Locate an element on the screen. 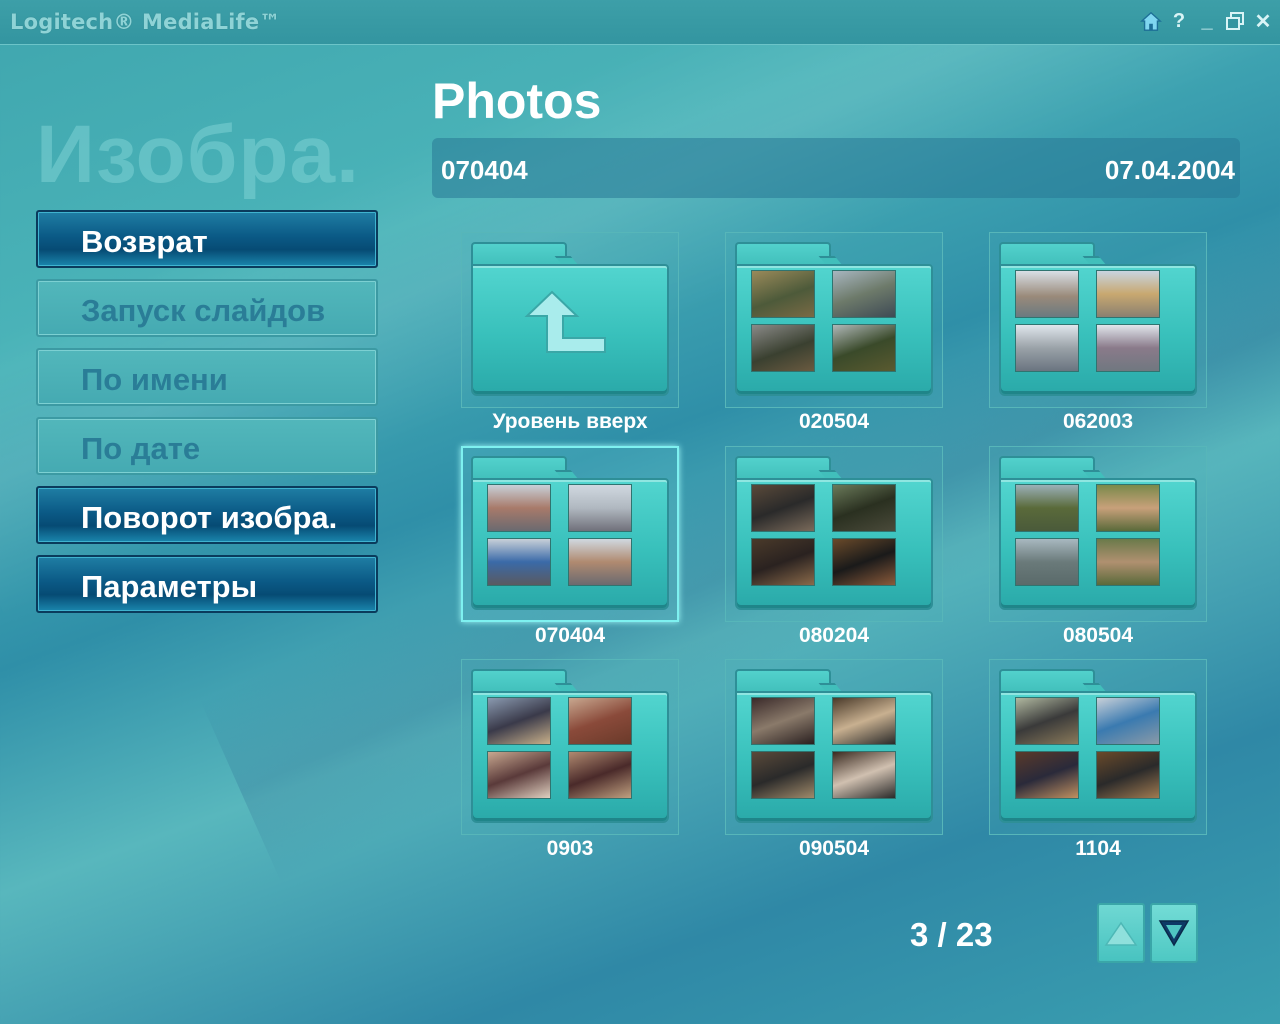  folder-tile: 062003 is located at coordinates (1098, 332).